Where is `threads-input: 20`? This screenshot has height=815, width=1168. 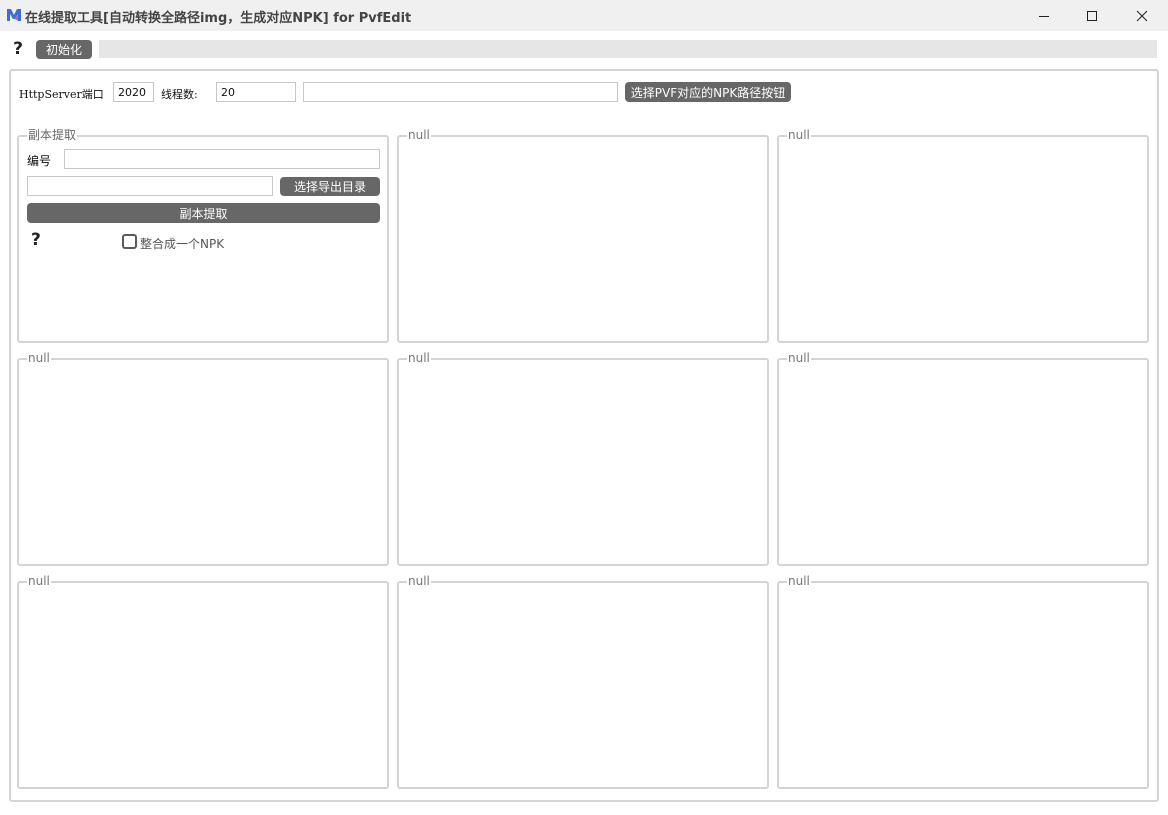 threads-input: 20 is located at coordinates (256, 92).